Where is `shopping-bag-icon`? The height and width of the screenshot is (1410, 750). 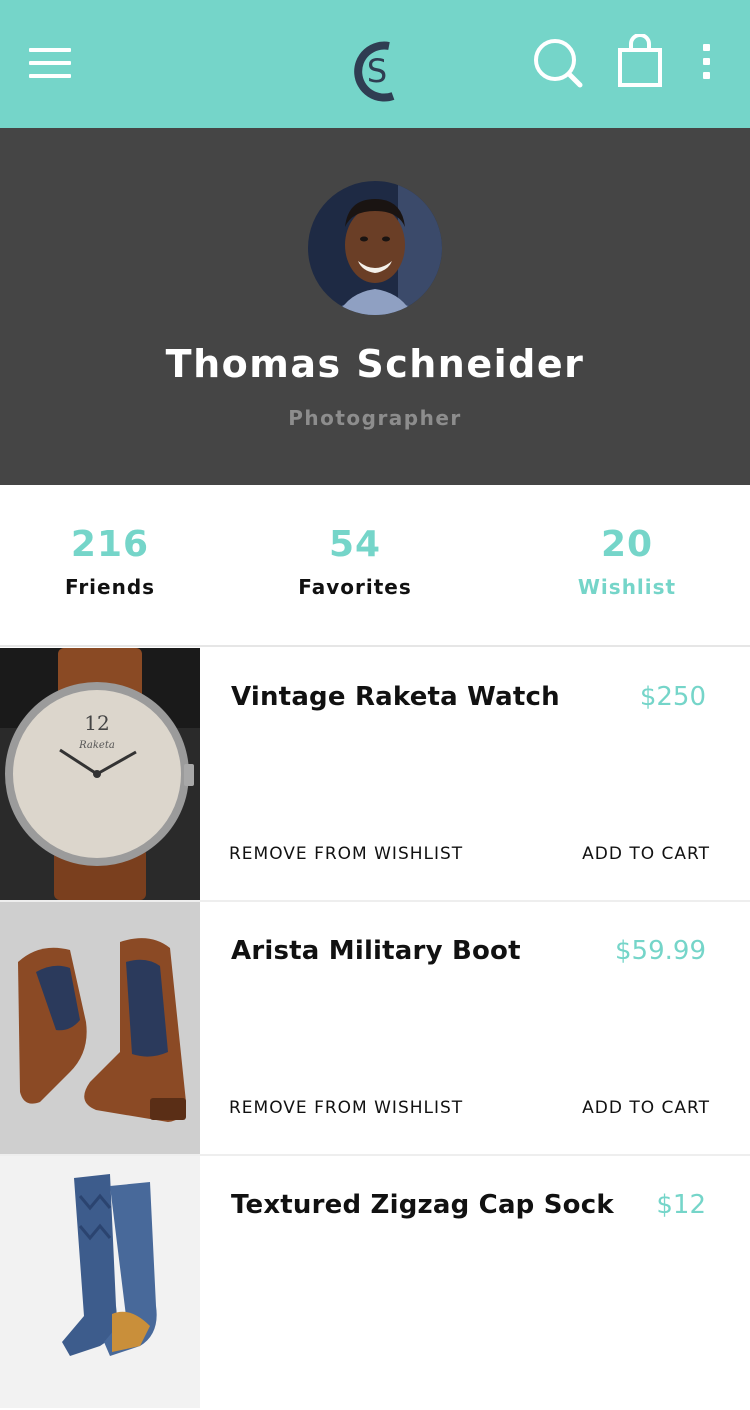
shopping-bag-icon is located at coordinates (640, 61).